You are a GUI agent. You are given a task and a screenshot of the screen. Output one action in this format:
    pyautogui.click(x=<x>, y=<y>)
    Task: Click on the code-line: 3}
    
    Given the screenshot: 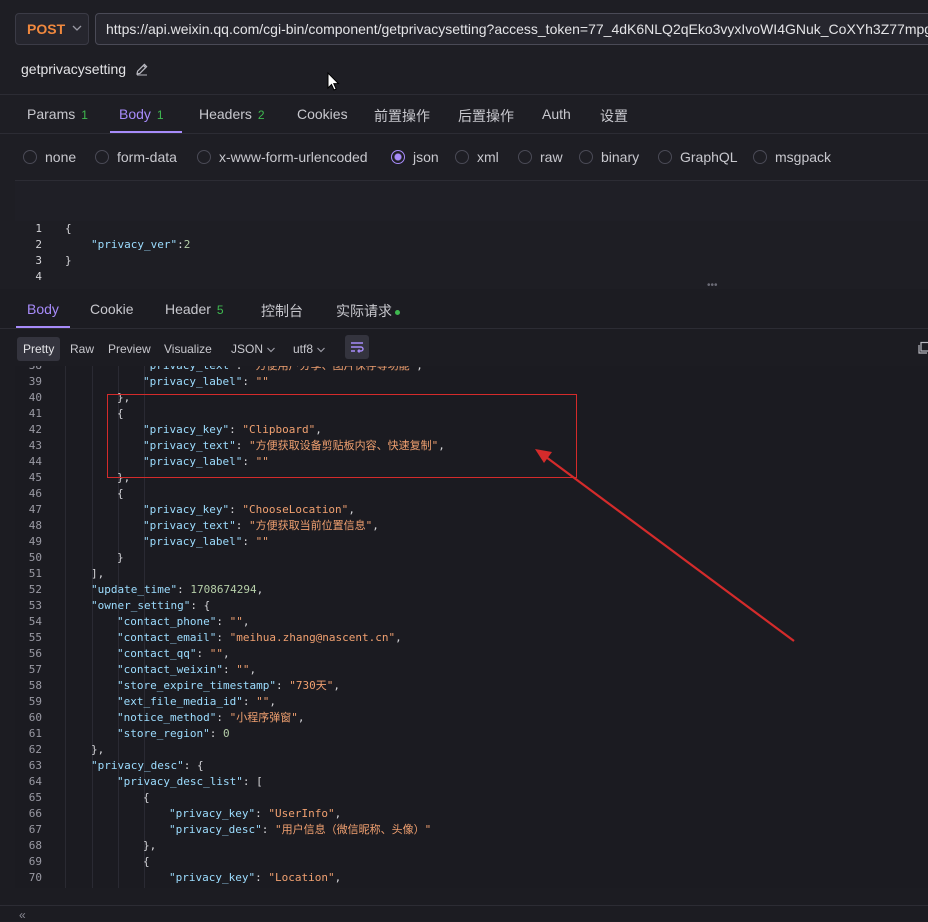 What is the action you would take?
    pyautogui.click(x=53, y=260)
    